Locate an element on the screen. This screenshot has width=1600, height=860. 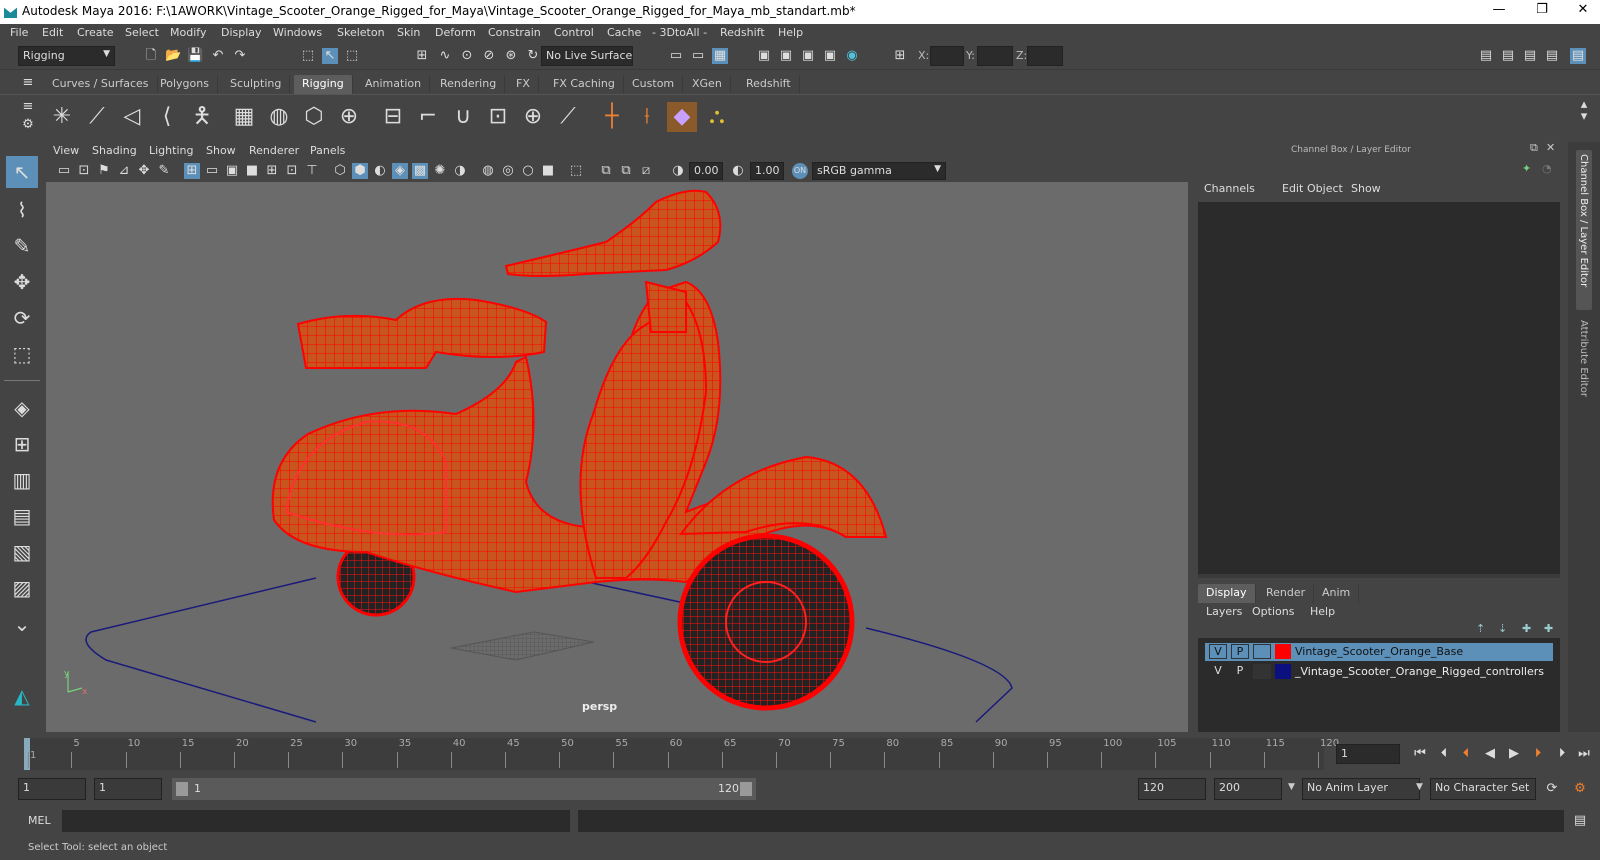
panel-float-icon: ⧉ is located at coordinates (1534, 148).